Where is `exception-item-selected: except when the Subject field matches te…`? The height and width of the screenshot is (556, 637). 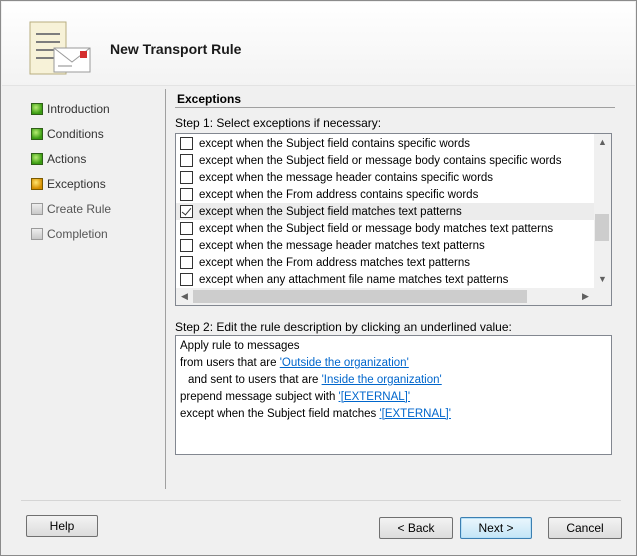
exception-item-selected: except when the Subject field matches te… is located at coordinates (385, 211).